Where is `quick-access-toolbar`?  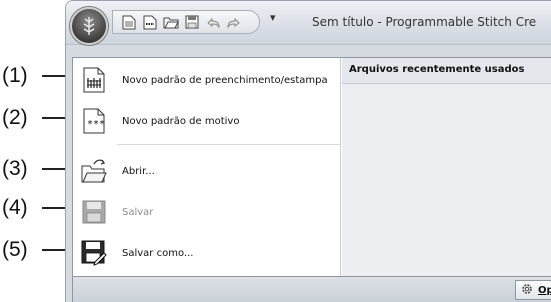
quick-access-toolbar is located at coordinates (186, 22).